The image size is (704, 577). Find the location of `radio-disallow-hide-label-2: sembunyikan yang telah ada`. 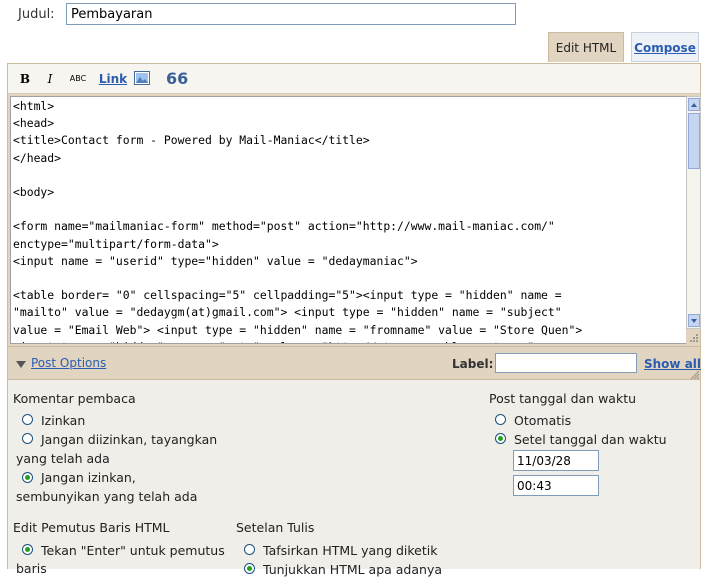

radio-disallow-hide-label-2: sembunyikan yang telah ada is located at coordinates (107, 496).